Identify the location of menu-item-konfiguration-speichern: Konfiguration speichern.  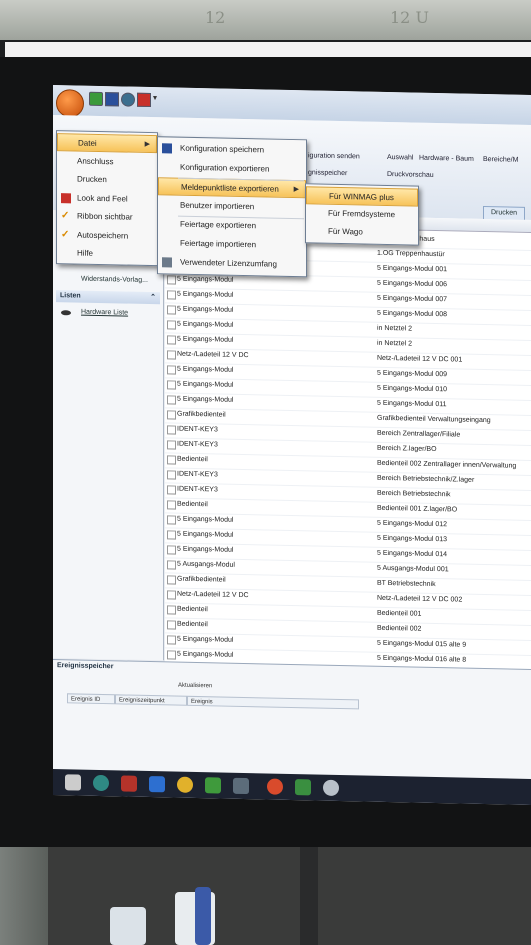
(243, 150).